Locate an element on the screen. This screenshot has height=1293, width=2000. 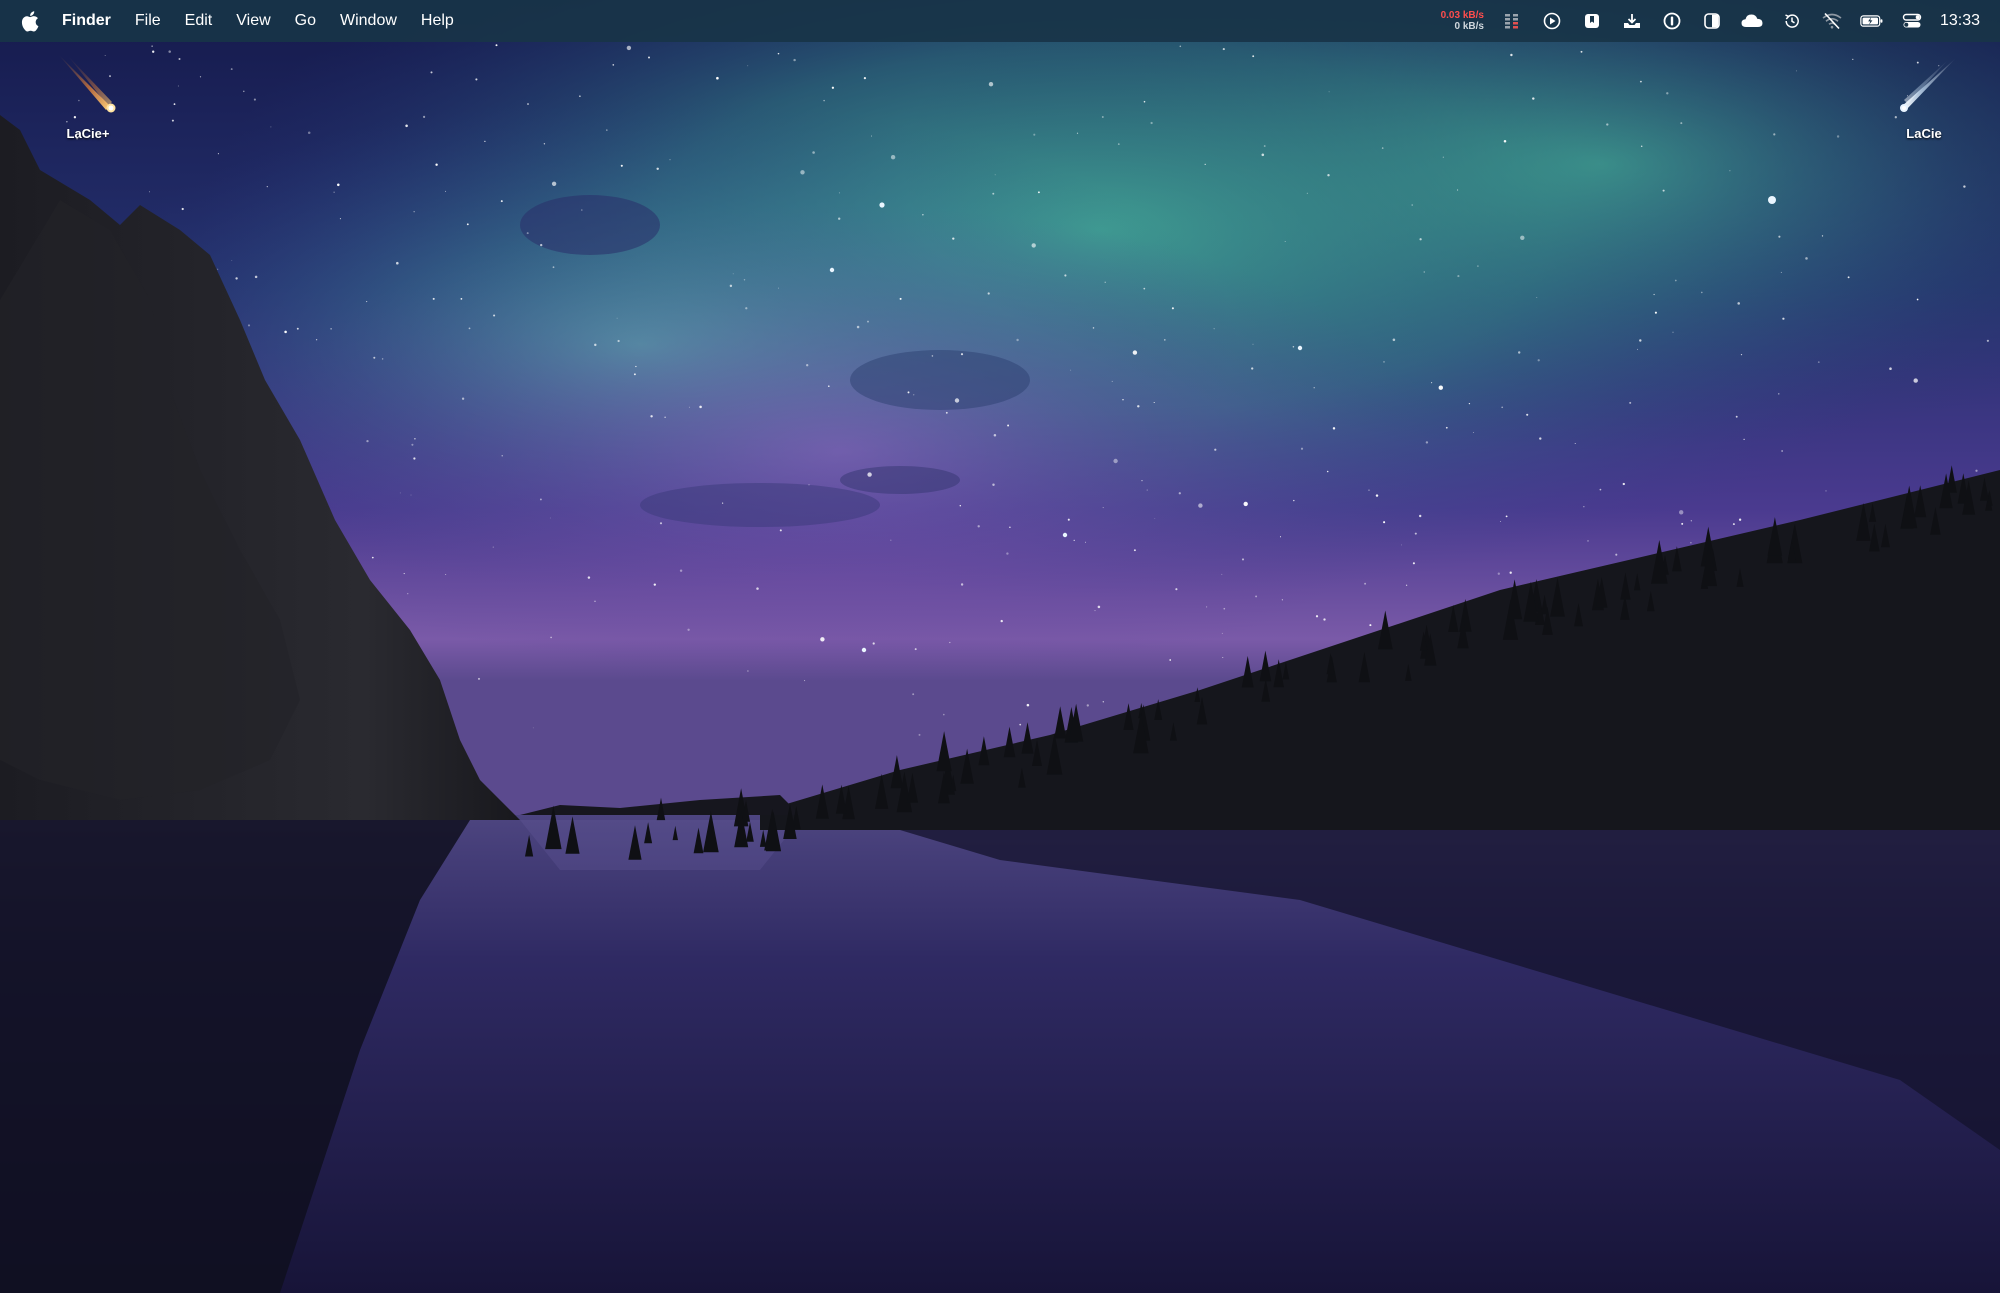
network-speed-monitor: 0.03 kB/s 0 kB/s is located at coordinates (1462, 21).